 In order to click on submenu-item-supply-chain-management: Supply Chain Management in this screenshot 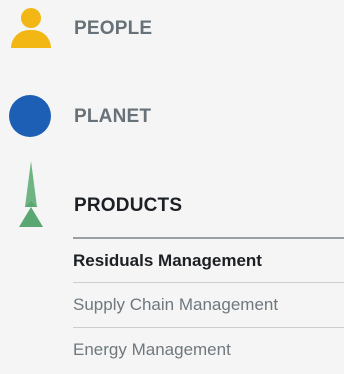, I will do `click(208, 304)`.